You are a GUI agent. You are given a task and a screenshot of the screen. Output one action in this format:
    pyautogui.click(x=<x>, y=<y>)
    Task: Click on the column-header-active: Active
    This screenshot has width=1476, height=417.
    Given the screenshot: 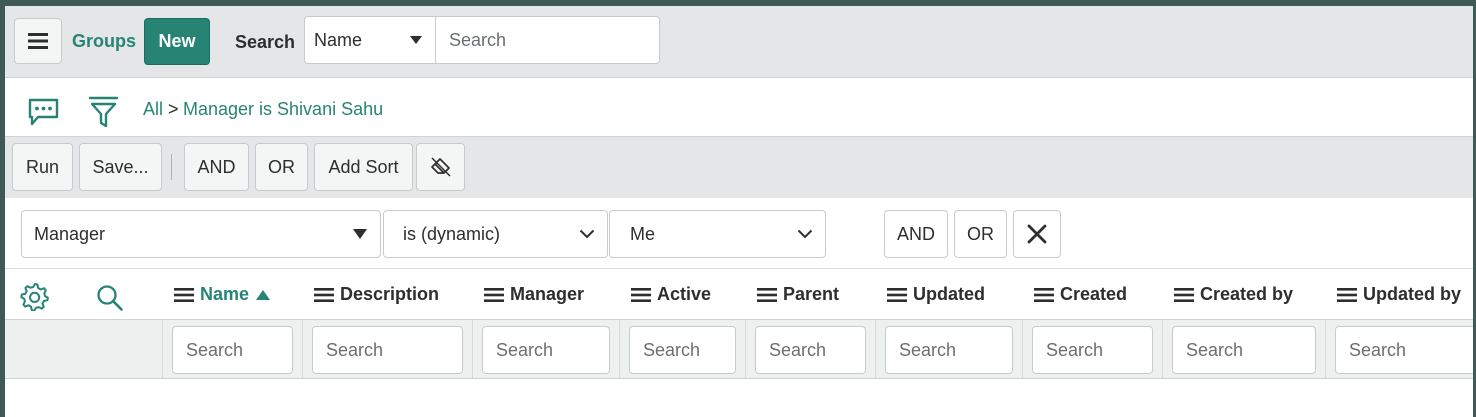 What is the action you would take?
    pyautogui.click(x=671, y=294)
    